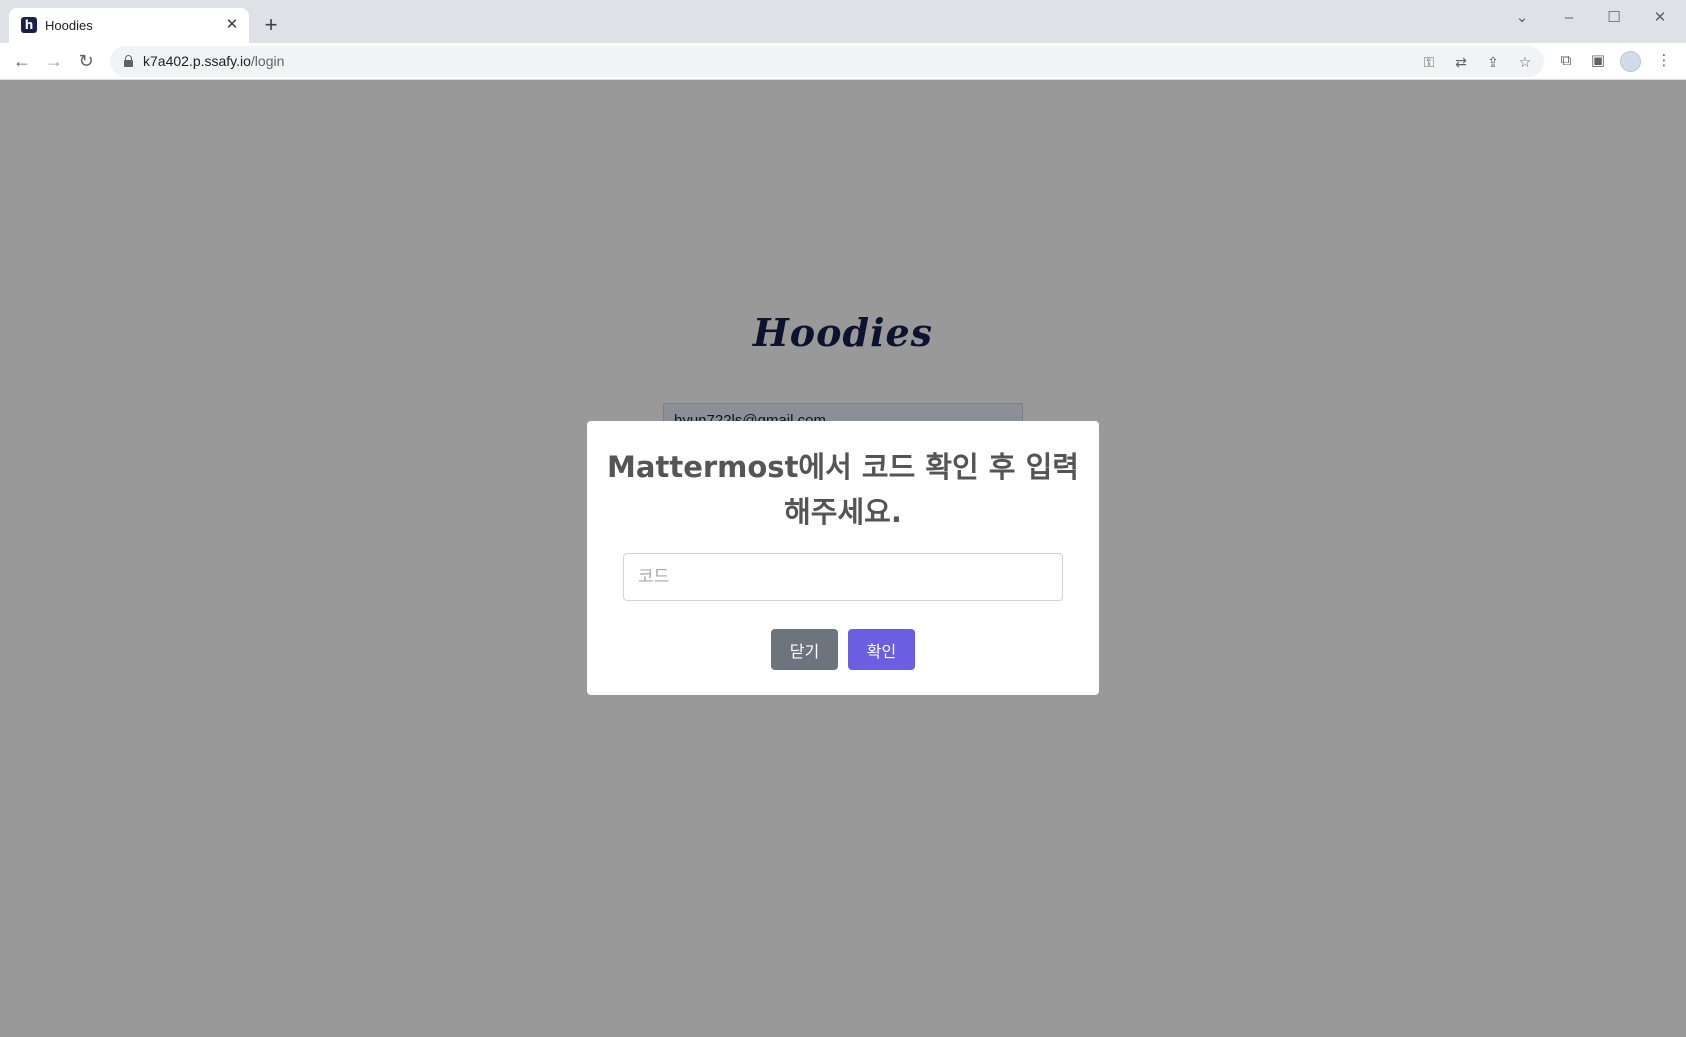  What do you see at coordinates (1598, 61) in the screenshot?
I see `side-panel-icon: ▣` at bounding box center [1598, 61].